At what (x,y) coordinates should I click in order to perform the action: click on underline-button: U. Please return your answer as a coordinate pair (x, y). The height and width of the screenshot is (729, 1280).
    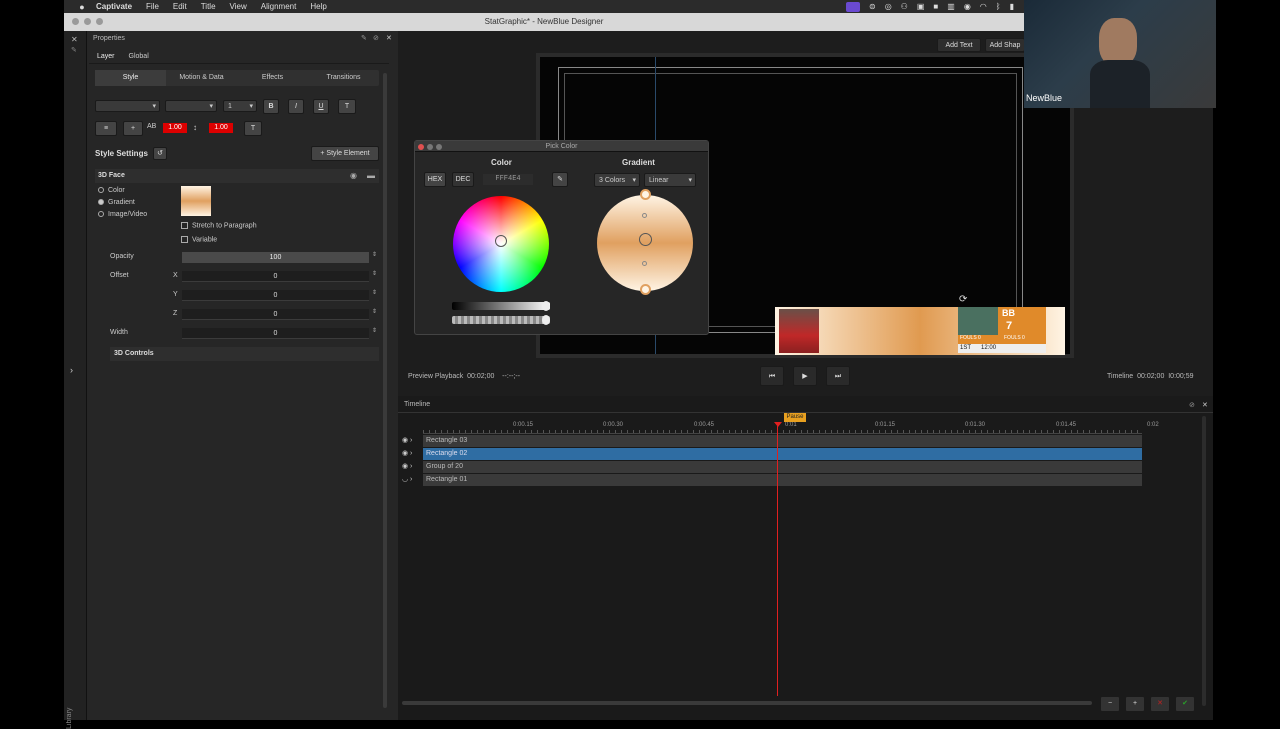
    Looking at the image, I should click on (321, 106).